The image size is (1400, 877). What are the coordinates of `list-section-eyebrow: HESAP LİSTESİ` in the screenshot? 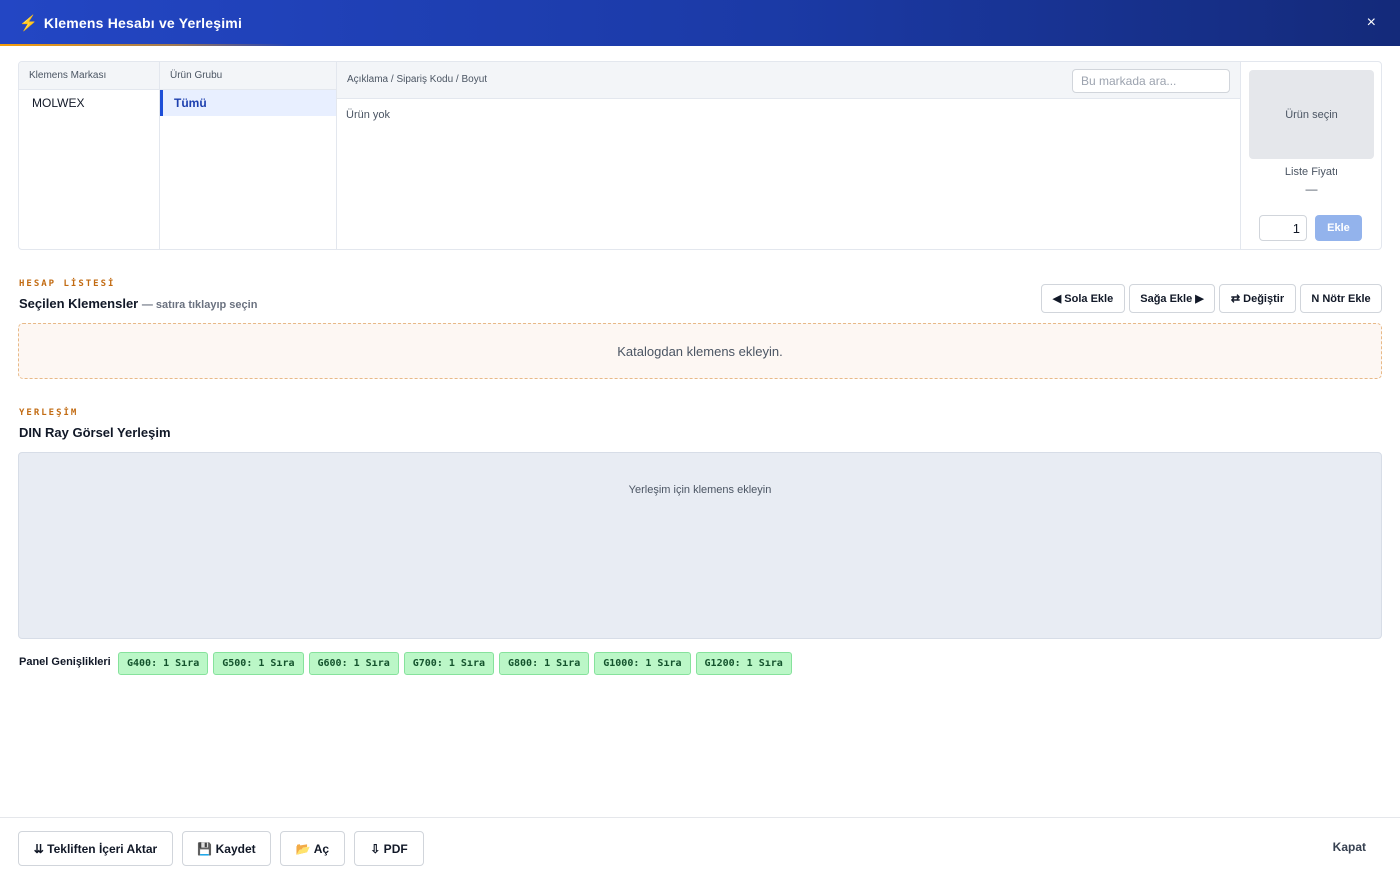 It's located at (67, 284).